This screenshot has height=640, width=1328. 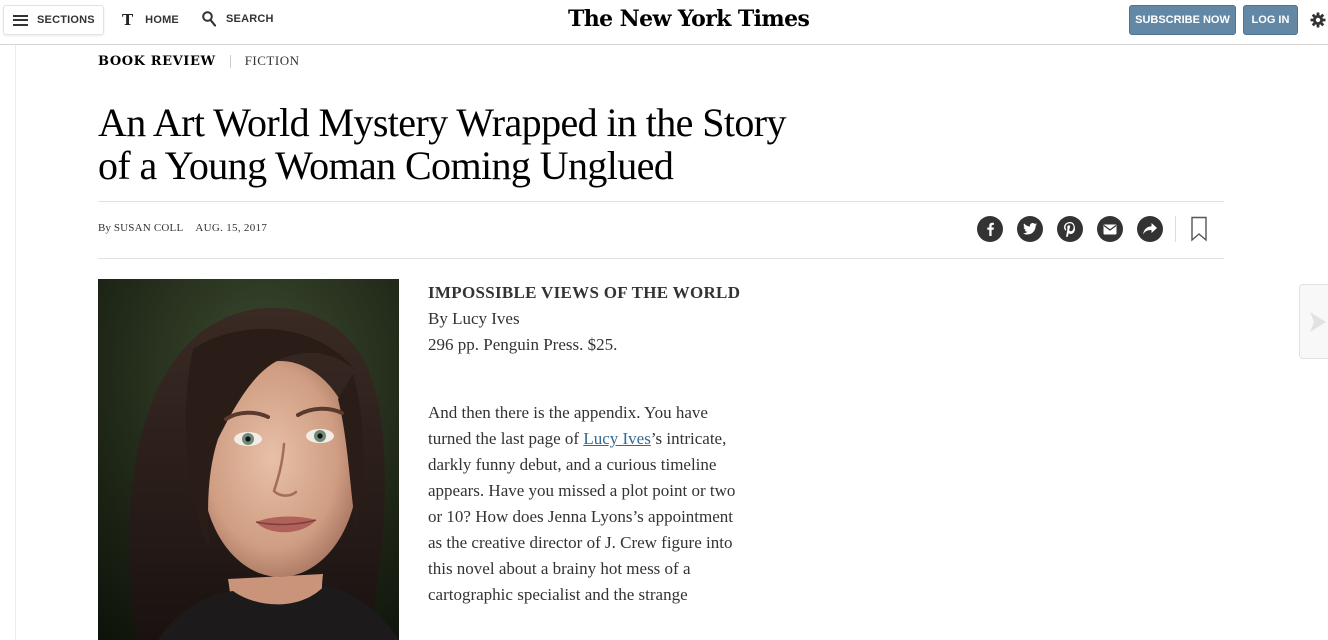 What do you see at coordinates (1092, 229) in the screenshot?
I see `share-tools` at bounding box center [1092, 229].